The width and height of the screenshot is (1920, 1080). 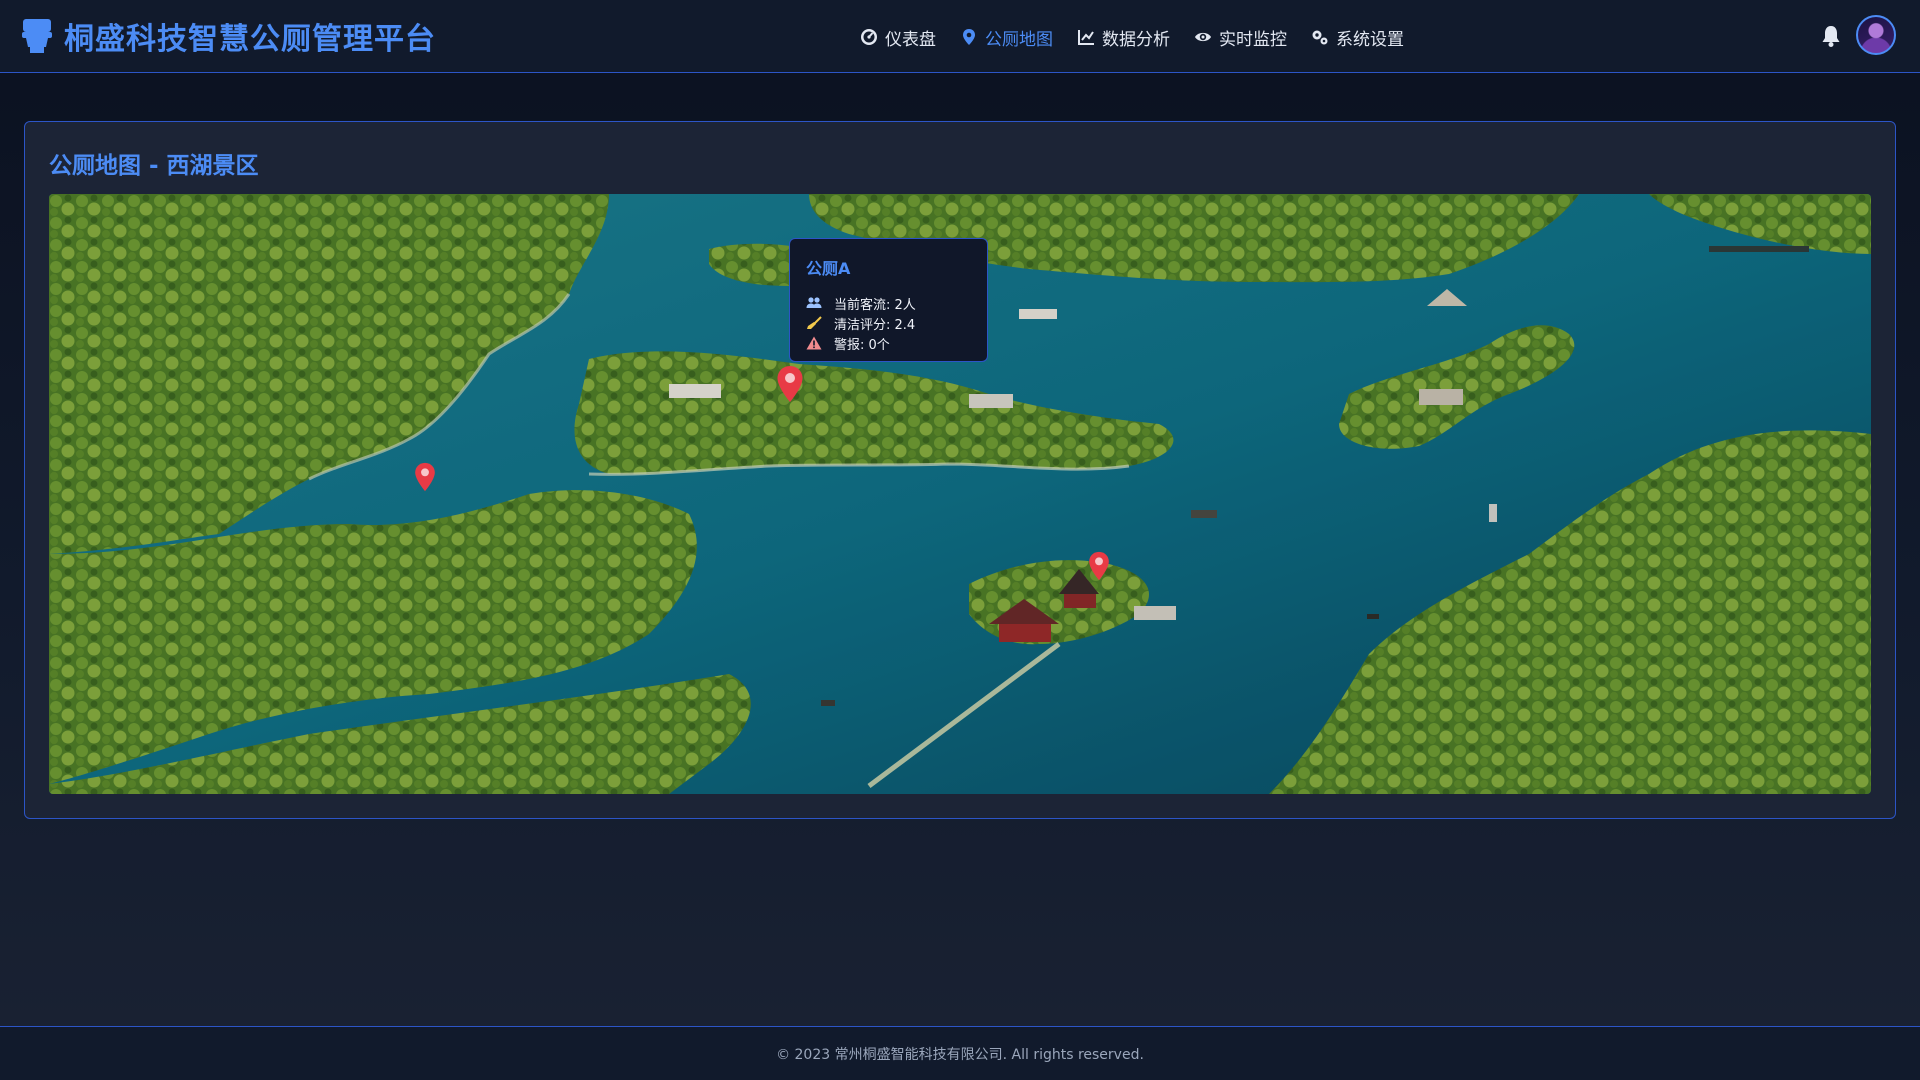 I want to click on nav-item-data-analysis: 数据分析, so click(x=1123, y=37).